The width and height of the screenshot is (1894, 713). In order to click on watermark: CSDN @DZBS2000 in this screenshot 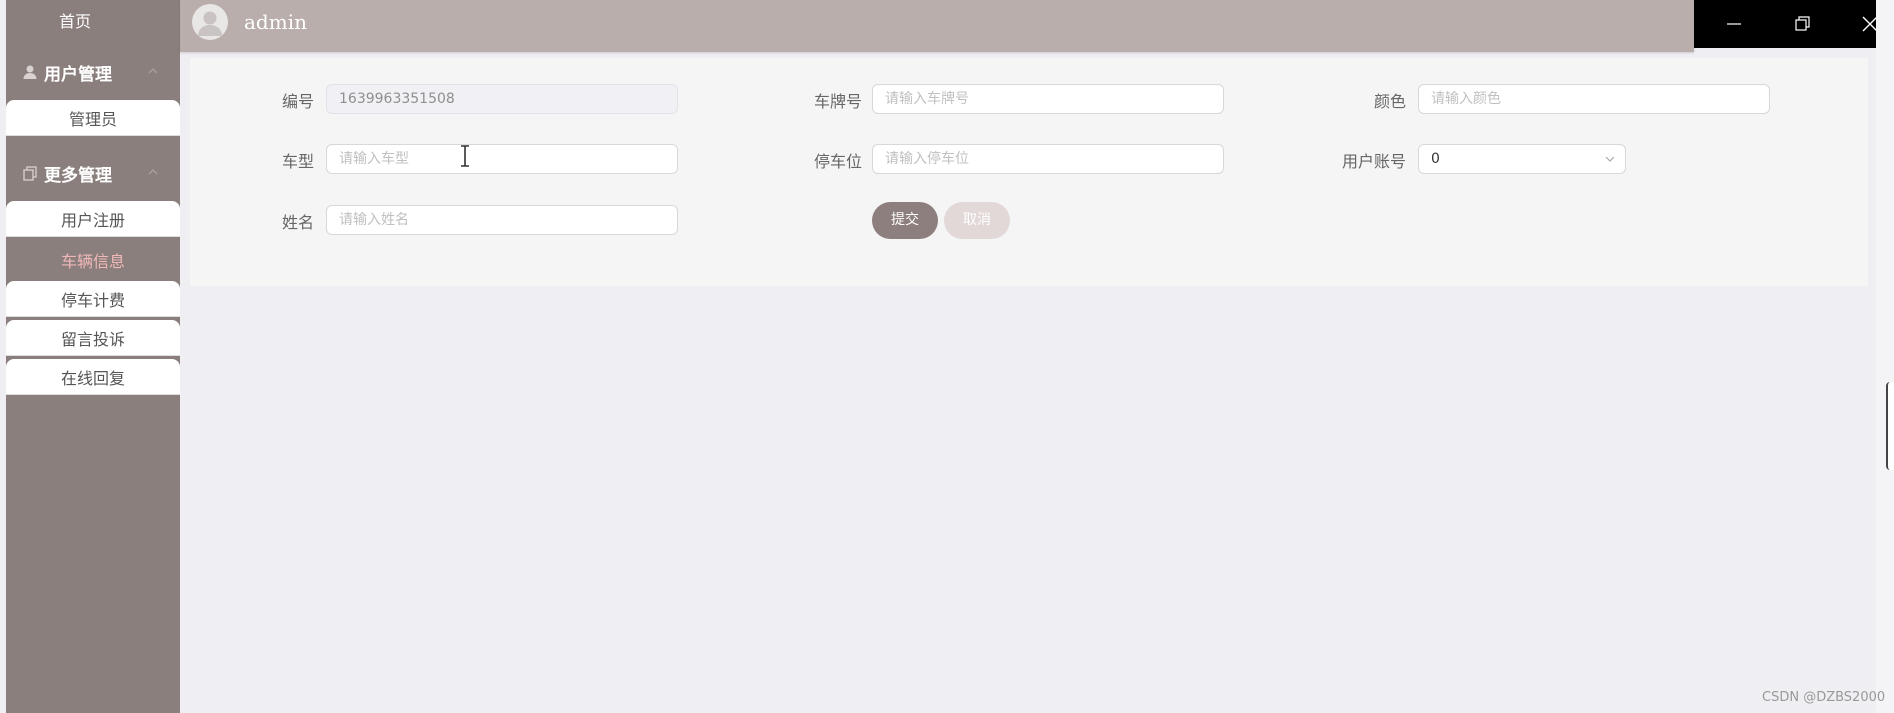, I will do `click(1824, 697)`.